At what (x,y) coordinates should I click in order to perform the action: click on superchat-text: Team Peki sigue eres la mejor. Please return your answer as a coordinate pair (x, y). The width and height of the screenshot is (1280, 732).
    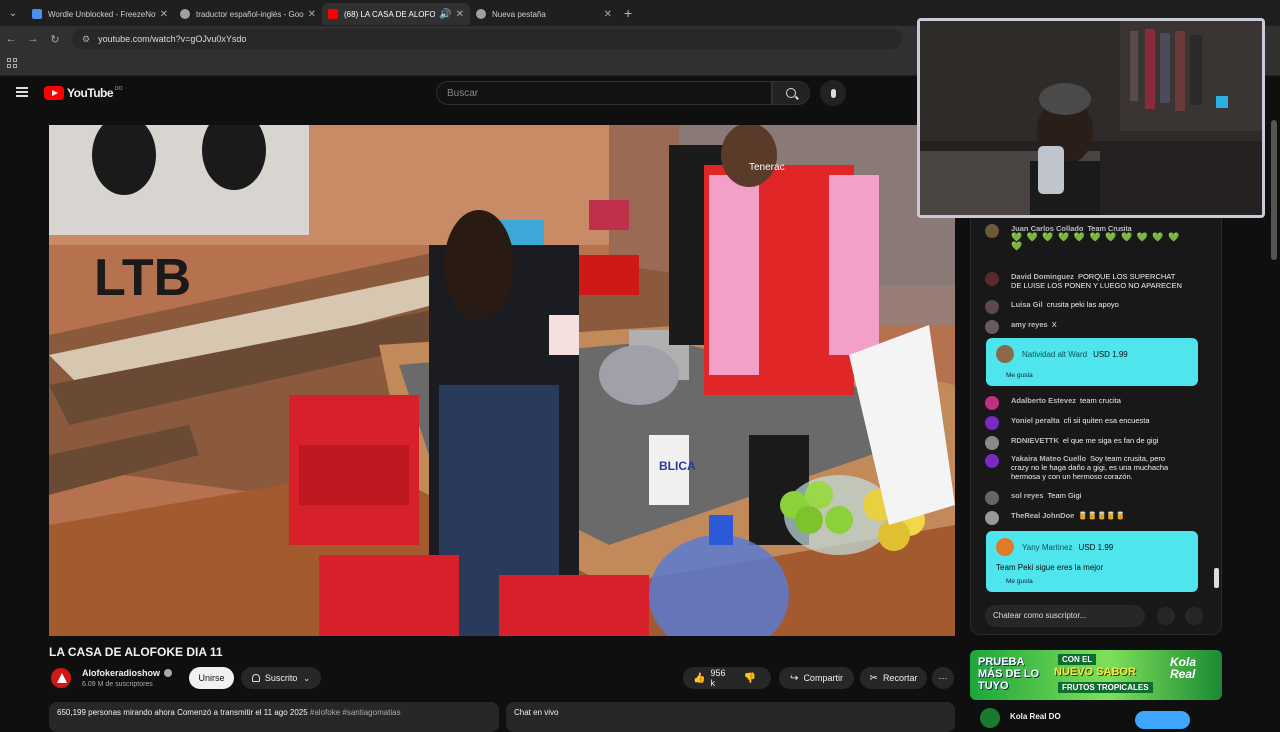
    Looking at the image, I should click on (1050, 567).